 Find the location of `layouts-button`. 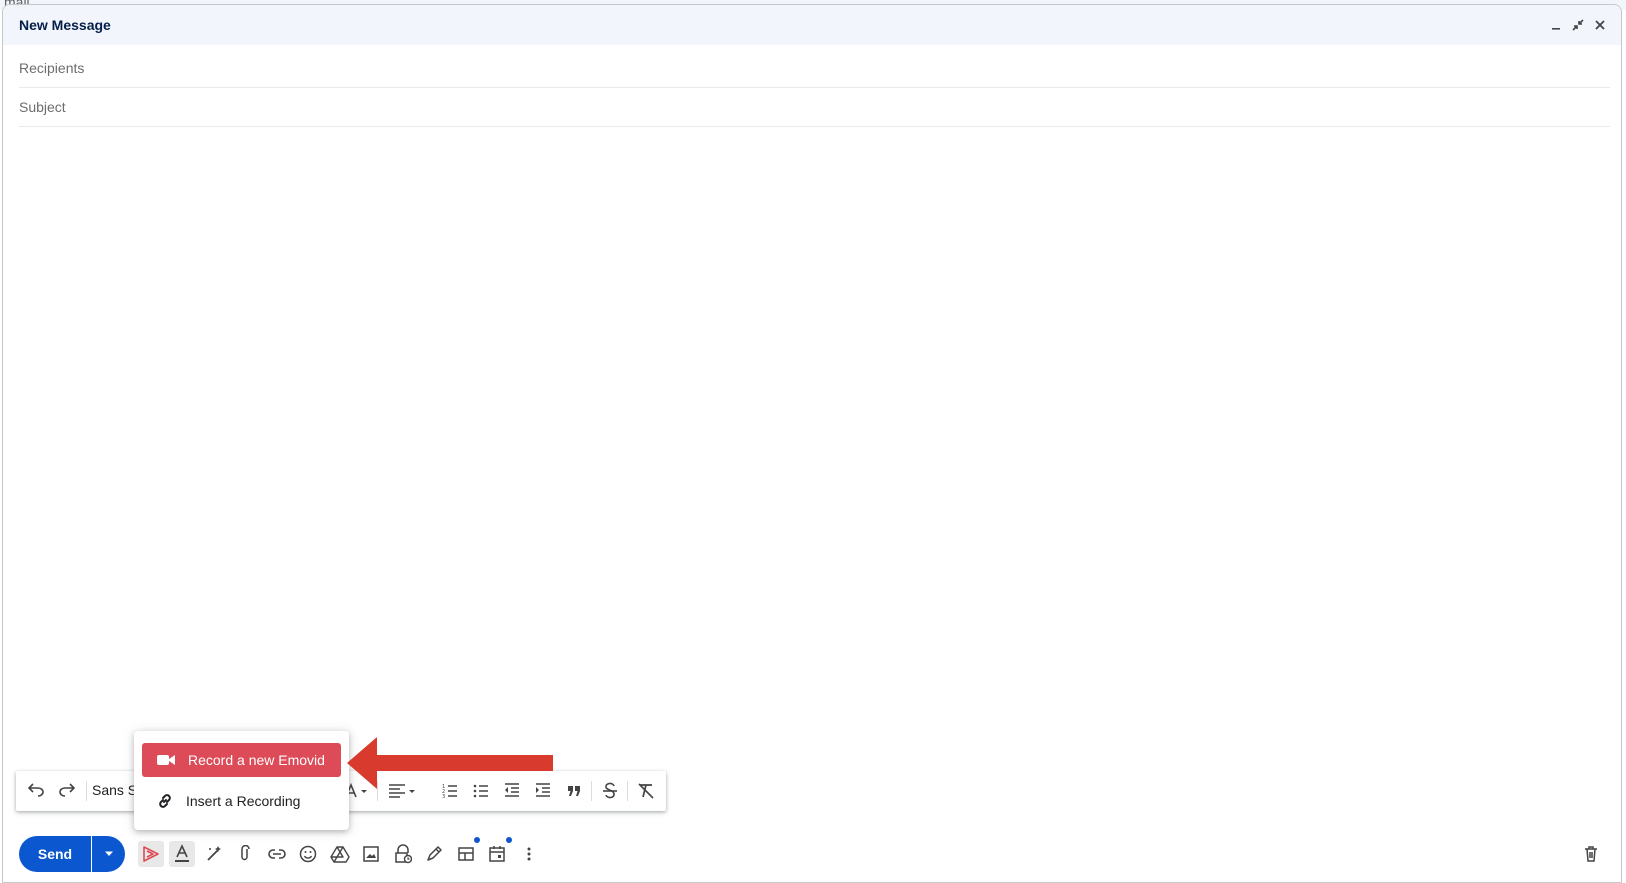

layouts-button is located at coordinates (466, 854).